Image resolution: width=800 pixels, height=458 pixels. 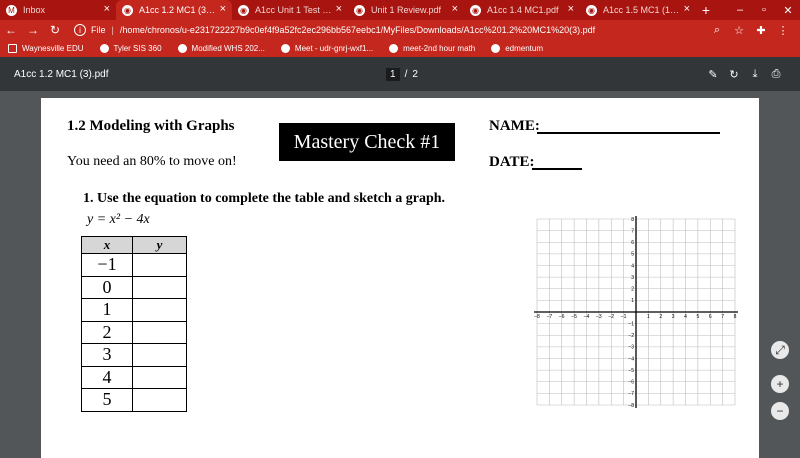 I want to click on tab-unit1-review: ◉ Unit 1 Review.pdf ×, so click(x=406, y=10).